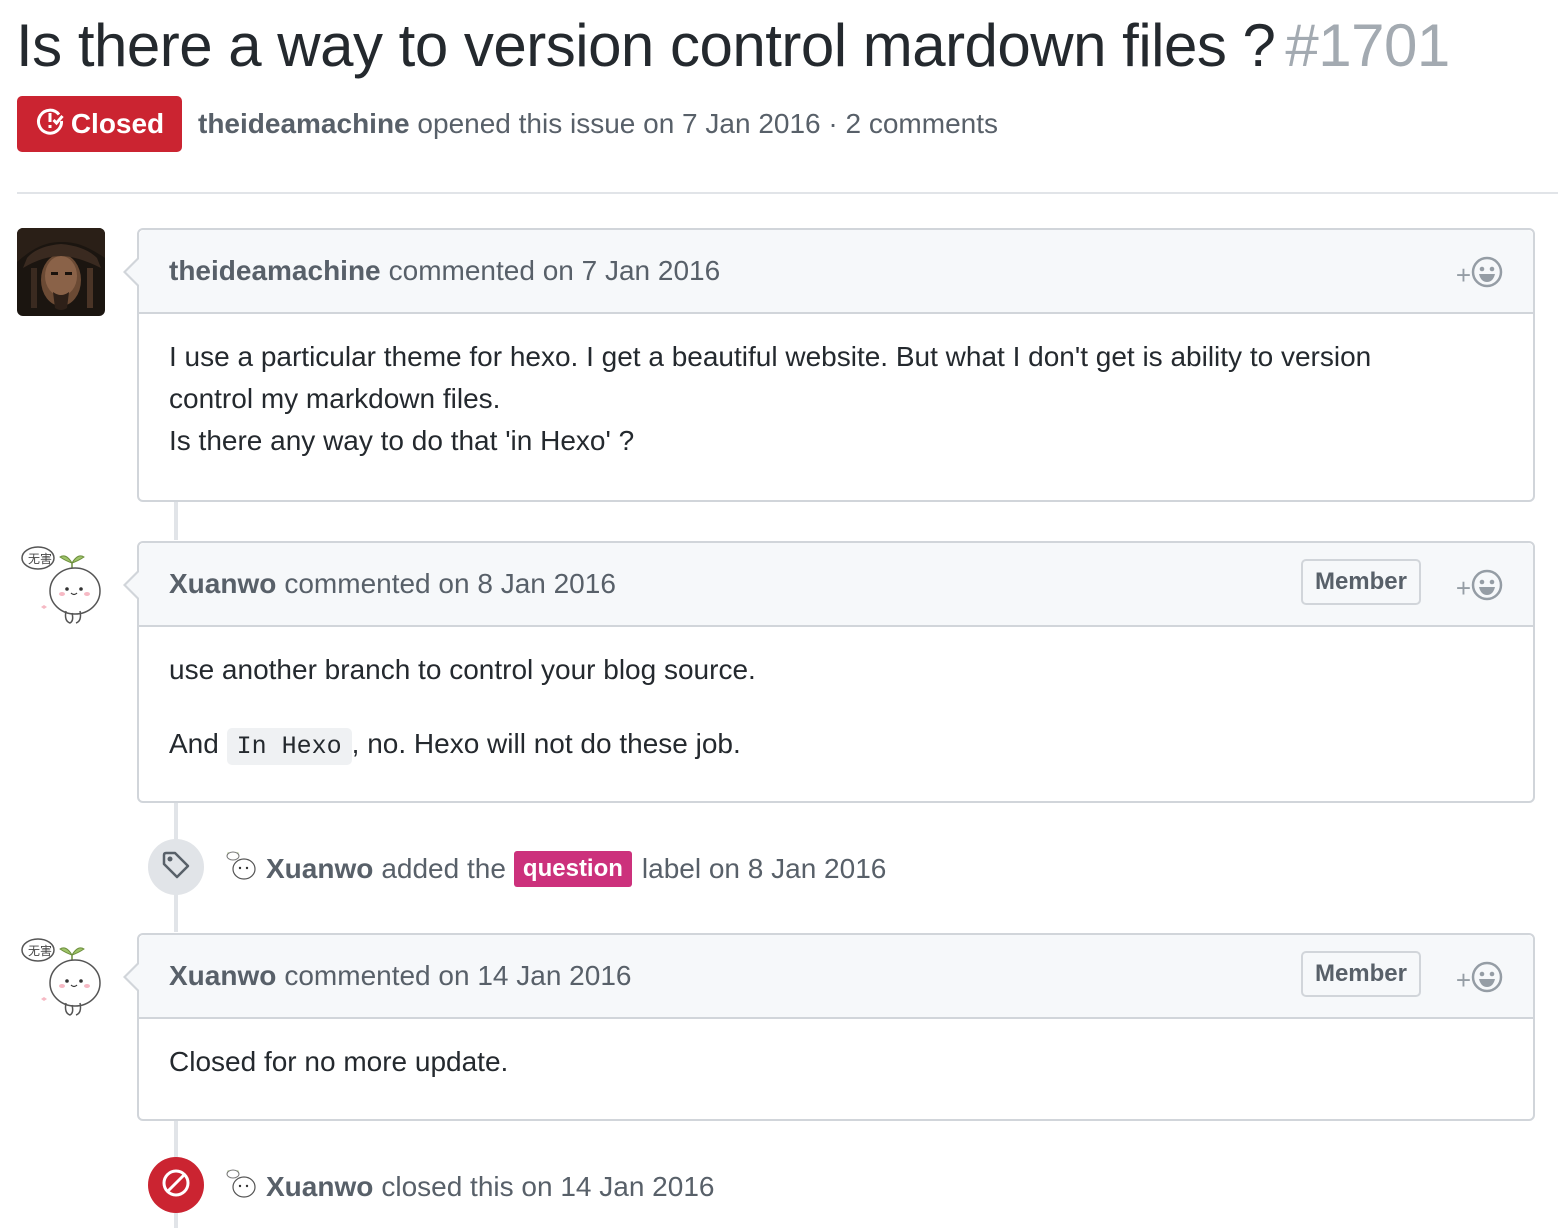 The width and height of the screenshot is (1558, 1228). I want to click on comment-date: commented on 14 Jan 2016, so click(457, 976).